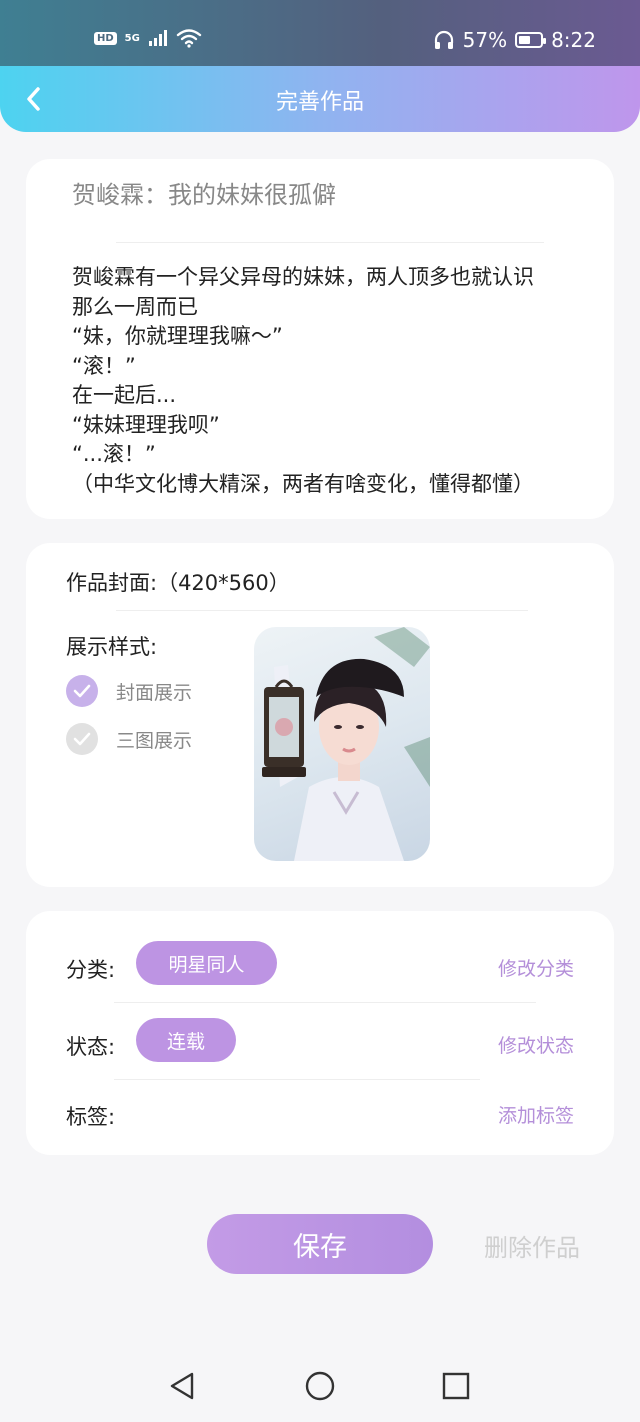 The width and height of the screenshot is (640, 1422). Describe the element at coordinates (186, 1040) in the screenshot. I see `status-pill: 连载` at that location.